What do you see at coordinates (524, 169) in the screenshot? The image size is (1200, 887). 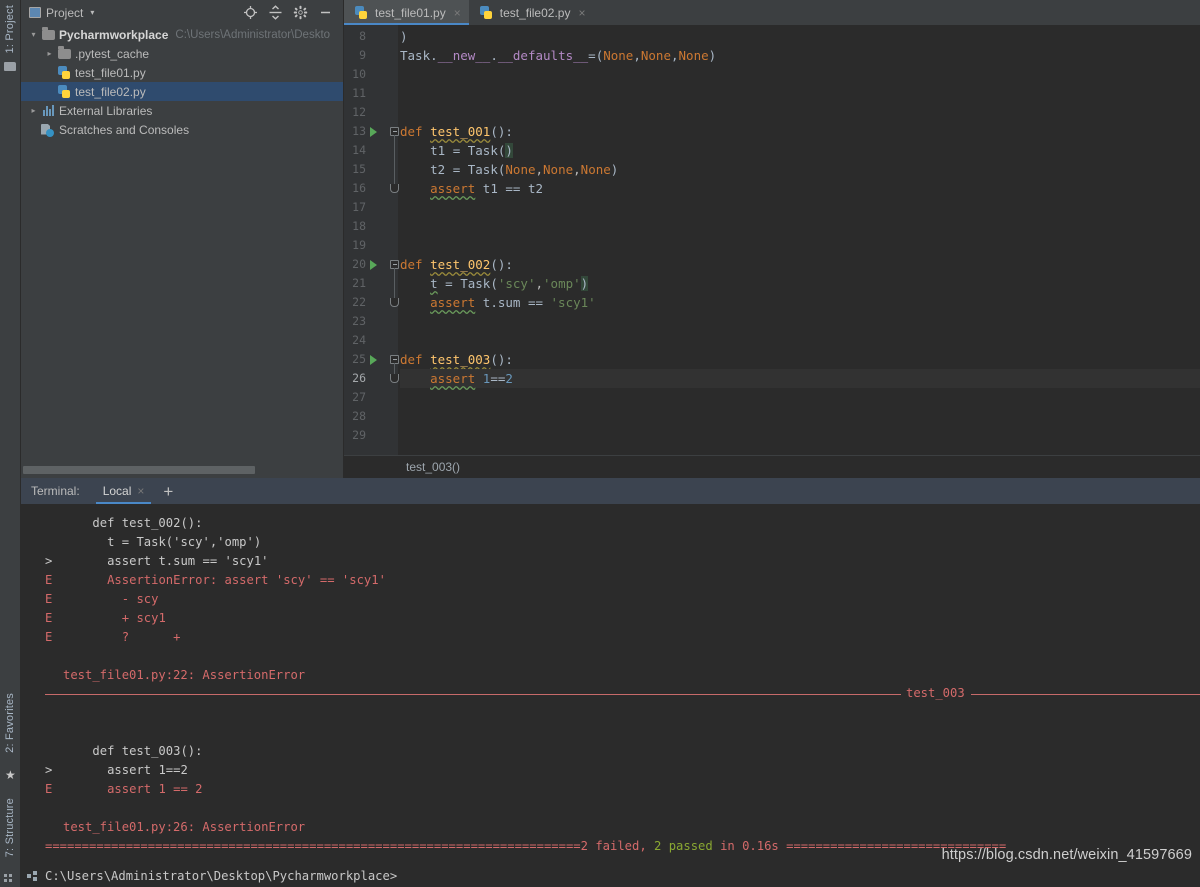 I see `code-line-15: t2 = Task(None,None,None)` at bounding box center [524, 169].